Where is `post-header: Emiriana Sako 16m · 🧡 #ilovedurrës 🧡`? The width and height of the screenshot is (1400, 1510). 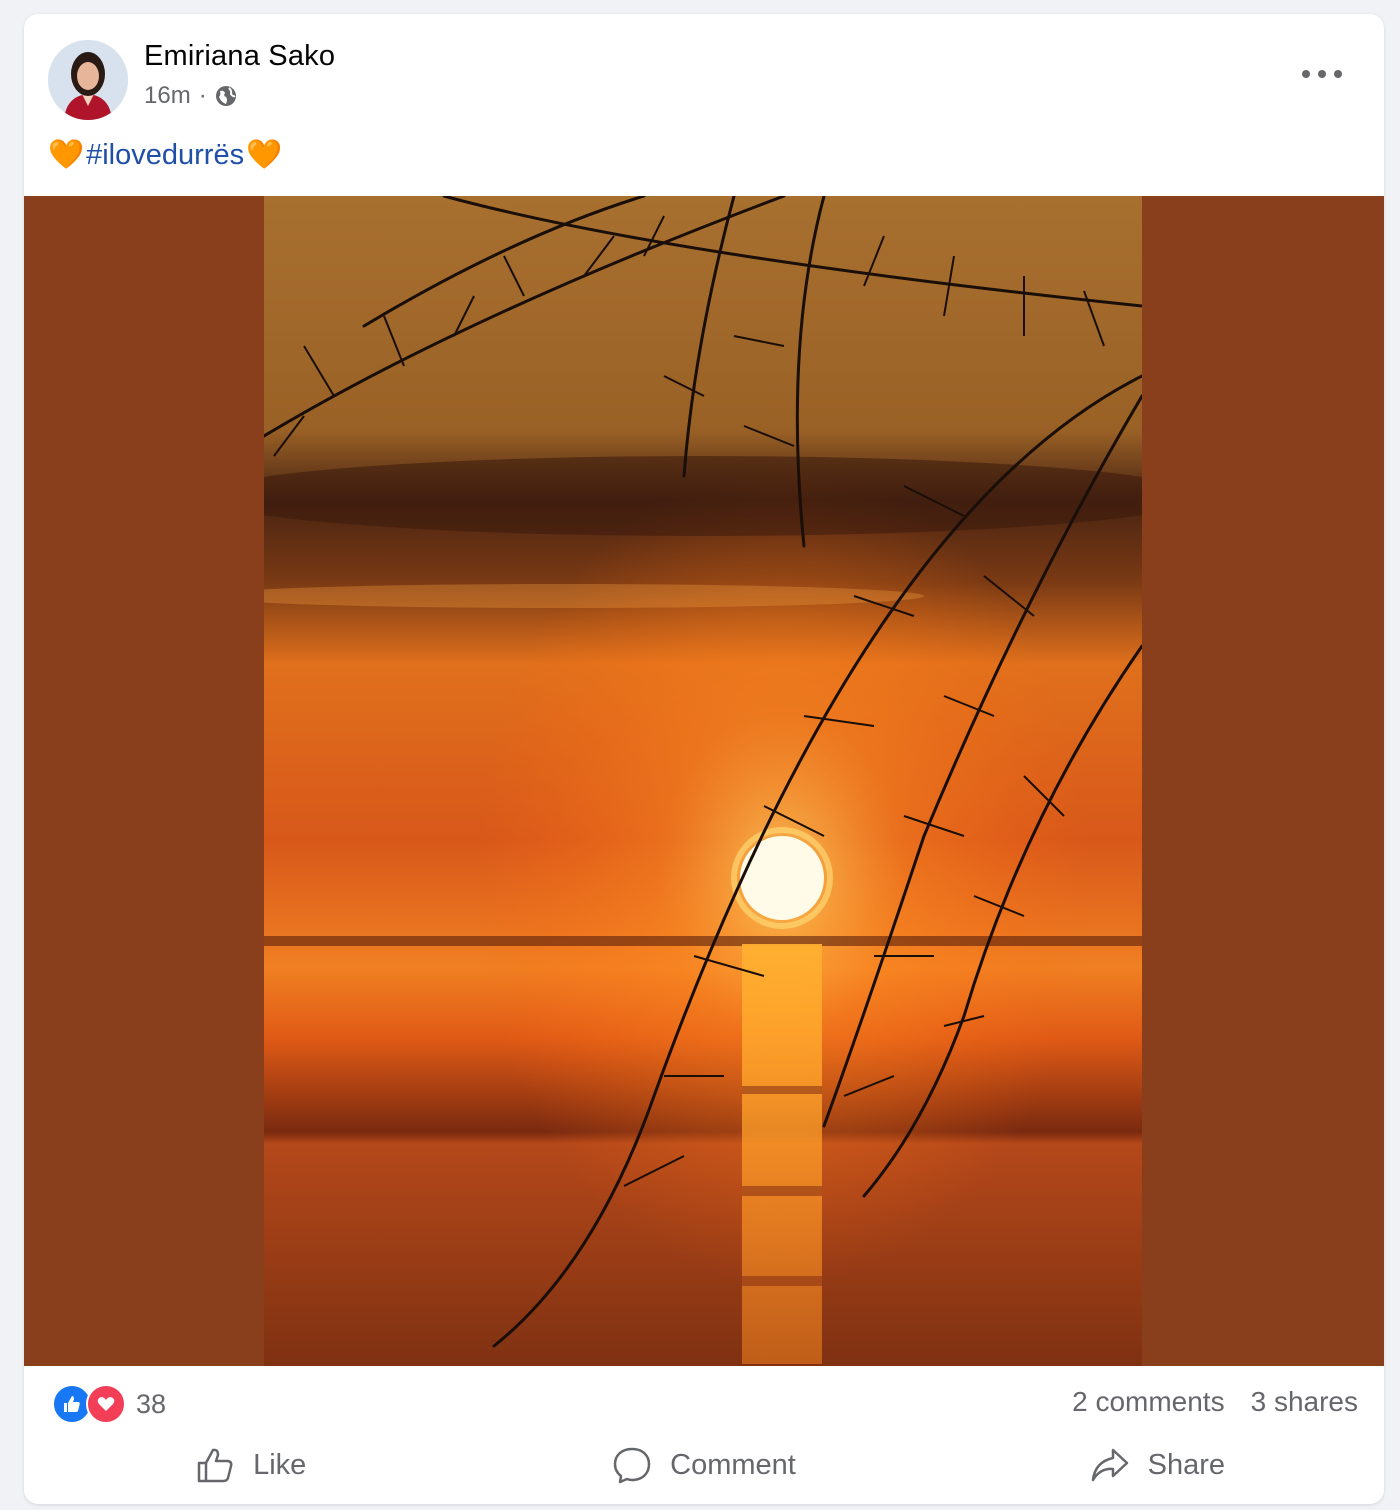 post-header: Emiriana Sako 16m · 🧡 #ilovedurrës 🧡 is located at coordinates (704, 104).